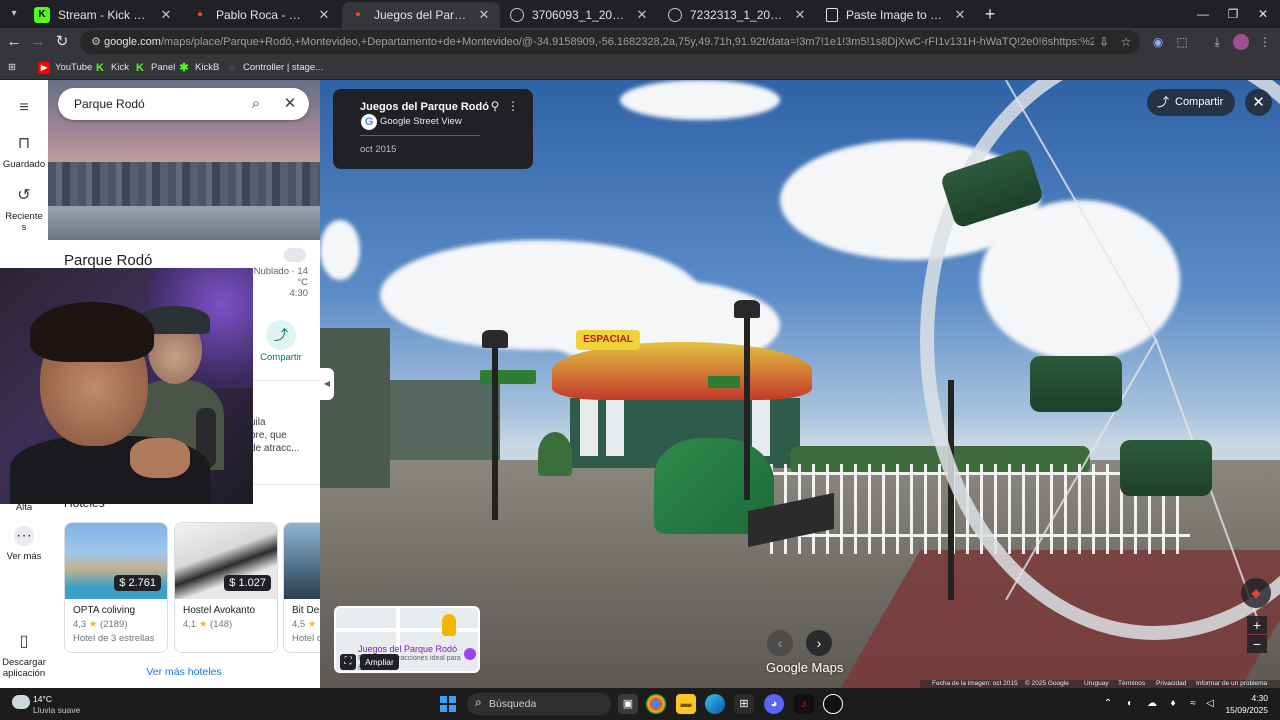  What do you see at coordinates (495, 107) in the screenshot?
I see `location-pin-icon: ⚲` at bounding box center [495, 107].